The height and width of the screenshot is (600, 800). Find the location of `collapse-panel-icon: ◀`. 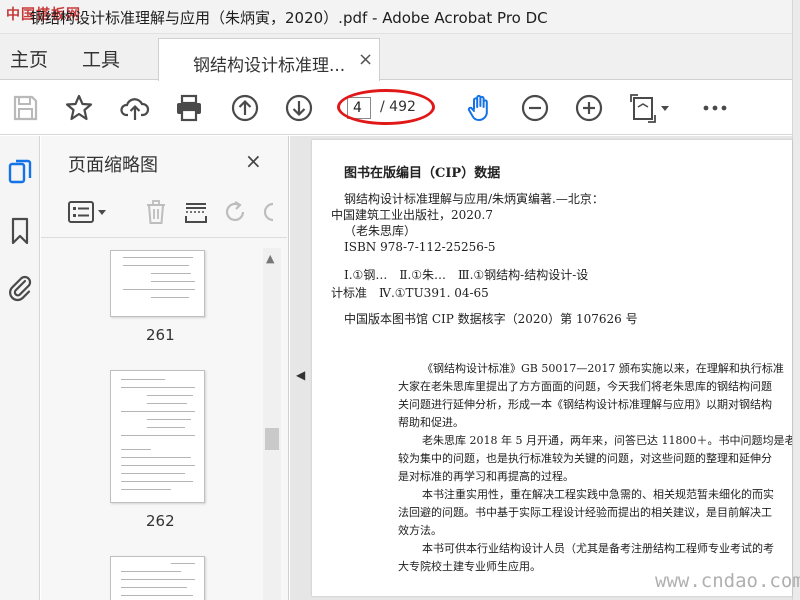

collapse-panel-icon: ◀ is located at coordinates (300, 375).